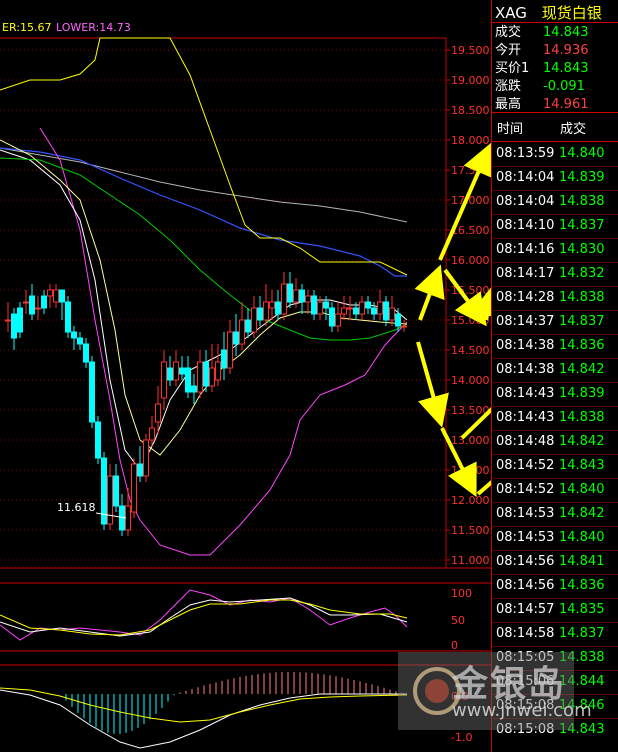  I want to click on tick-row: 08:14:37 14.837, so click(555, 322).